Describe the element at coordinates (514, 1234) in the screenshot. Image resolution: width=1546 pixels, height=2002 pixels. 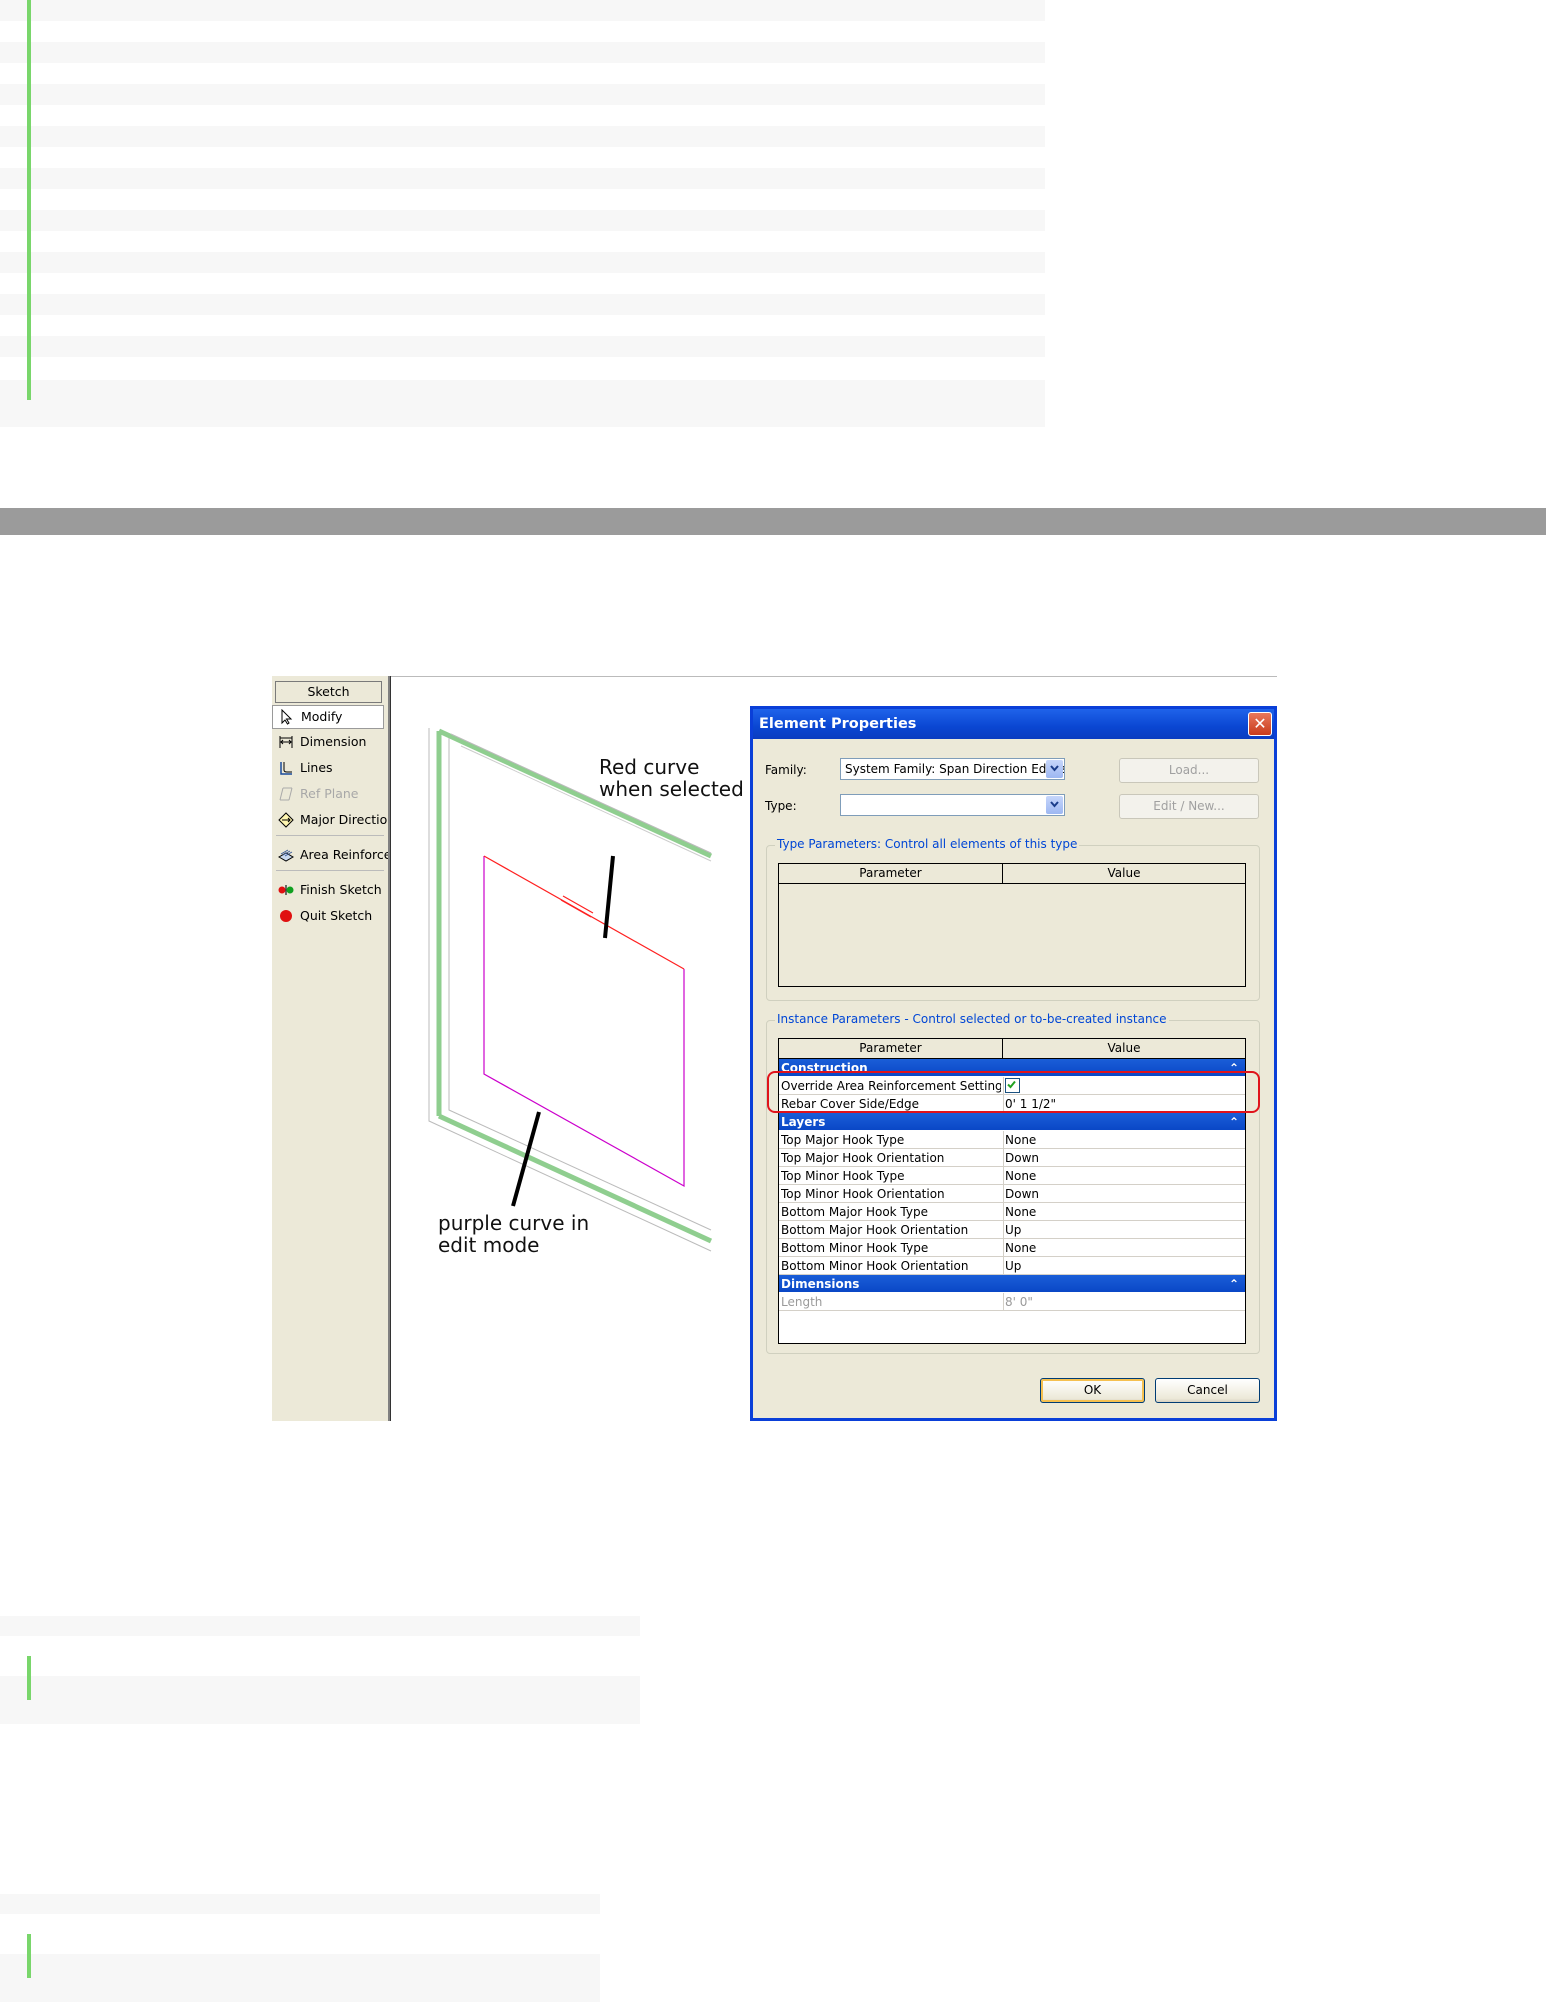
I see `annotation-purple-curve: purple curve in edit mode` at that location.